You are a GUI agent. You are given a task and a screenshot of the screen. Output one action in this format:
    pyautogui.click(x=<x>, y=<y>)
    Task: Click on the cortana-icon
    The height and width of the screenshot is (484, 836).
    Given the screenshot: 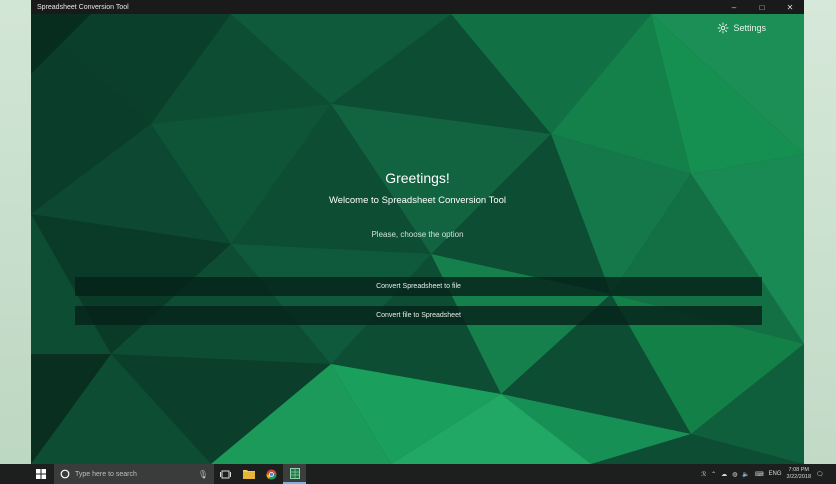 What is the action you would take?
    pyautogui.click(x=65, y=474)
    